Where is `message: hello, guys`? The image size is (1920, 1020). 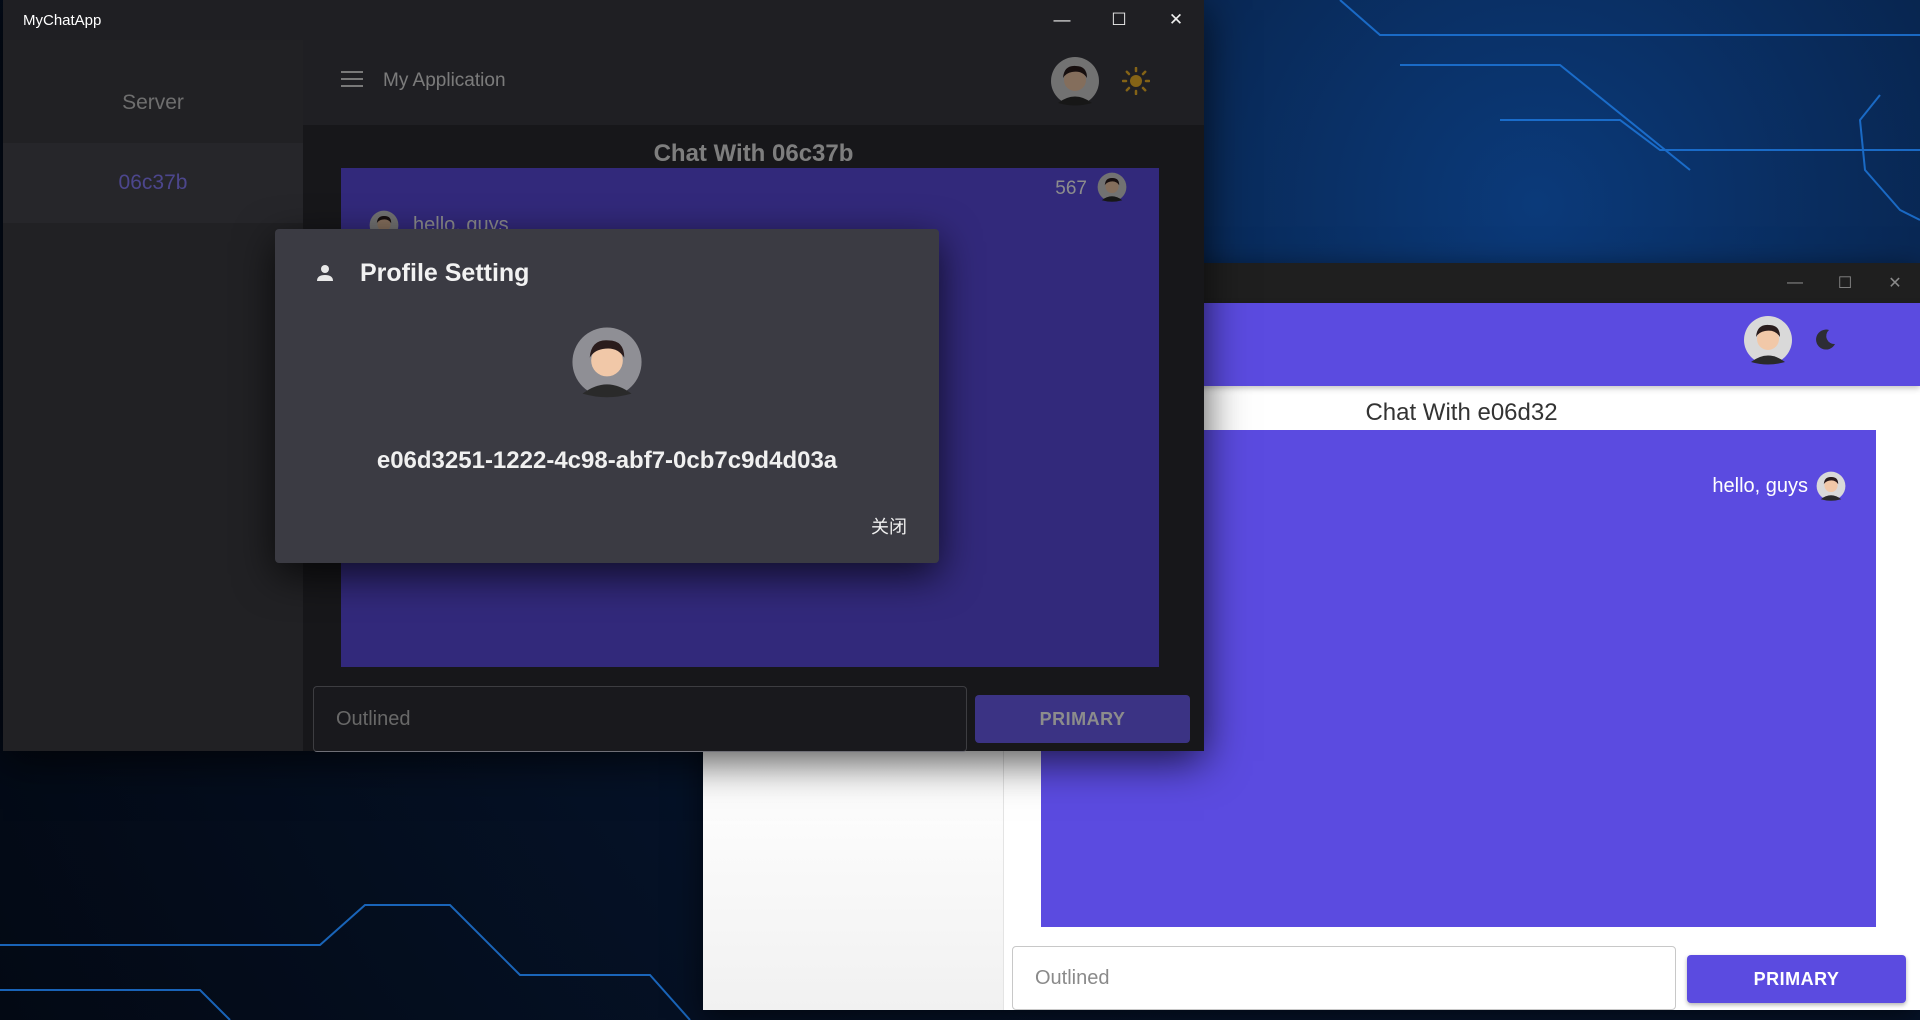 message: hello, guys is located at coordinates (1779, 486).